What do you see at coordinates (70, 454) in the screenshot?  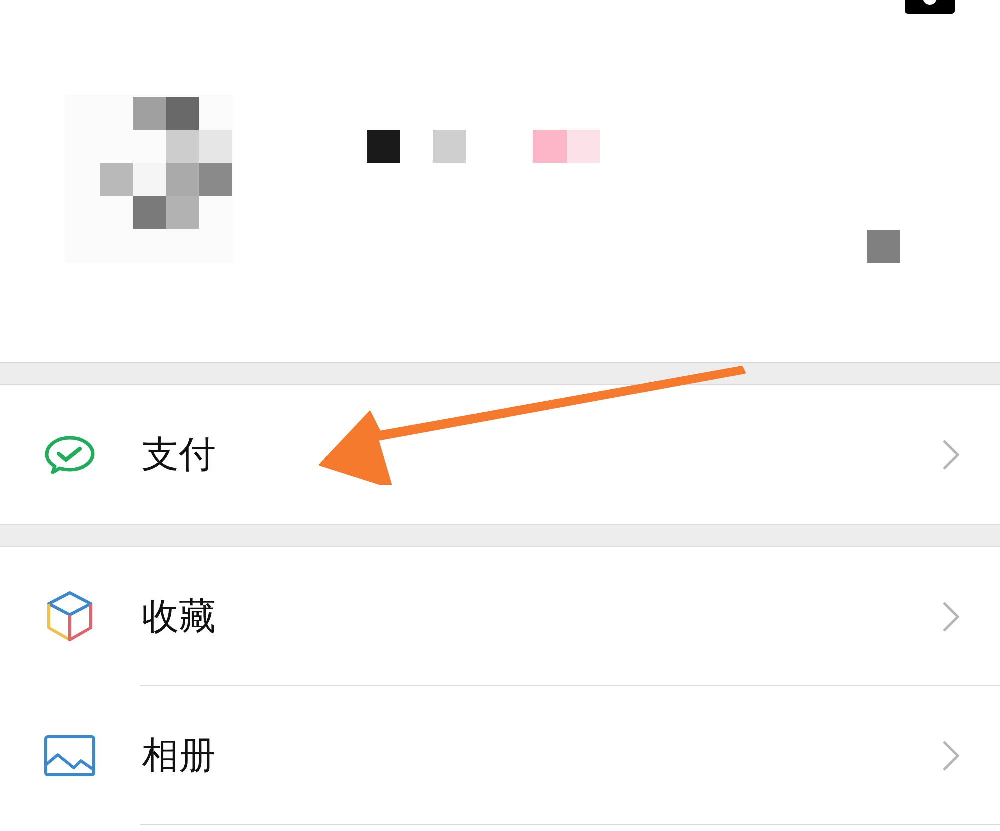 I see `chat-bubble-check-icon` at bounding box center [70, 454].